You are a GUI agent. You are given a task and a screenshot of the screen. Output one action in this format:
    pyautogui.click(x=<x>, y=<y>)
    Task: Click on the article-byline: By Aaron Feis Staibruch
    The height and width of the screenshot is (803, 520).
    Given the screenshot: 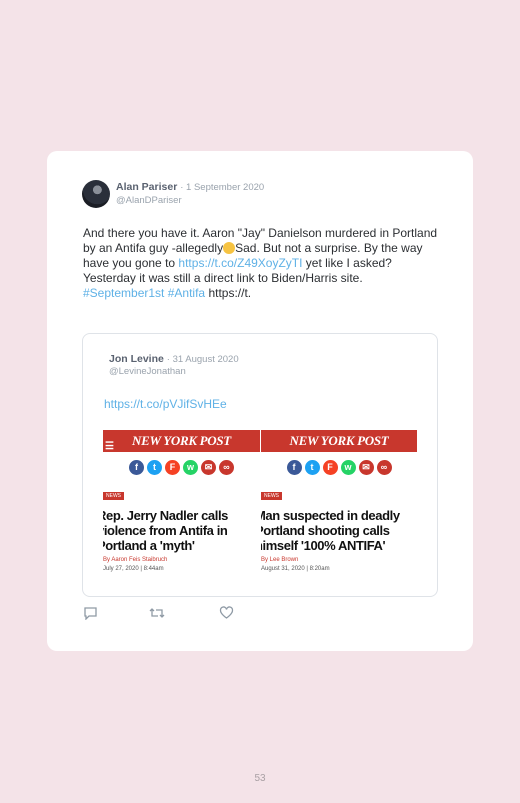 What is the action you would take?
    pyautogui.click(x=135, y=560)
    